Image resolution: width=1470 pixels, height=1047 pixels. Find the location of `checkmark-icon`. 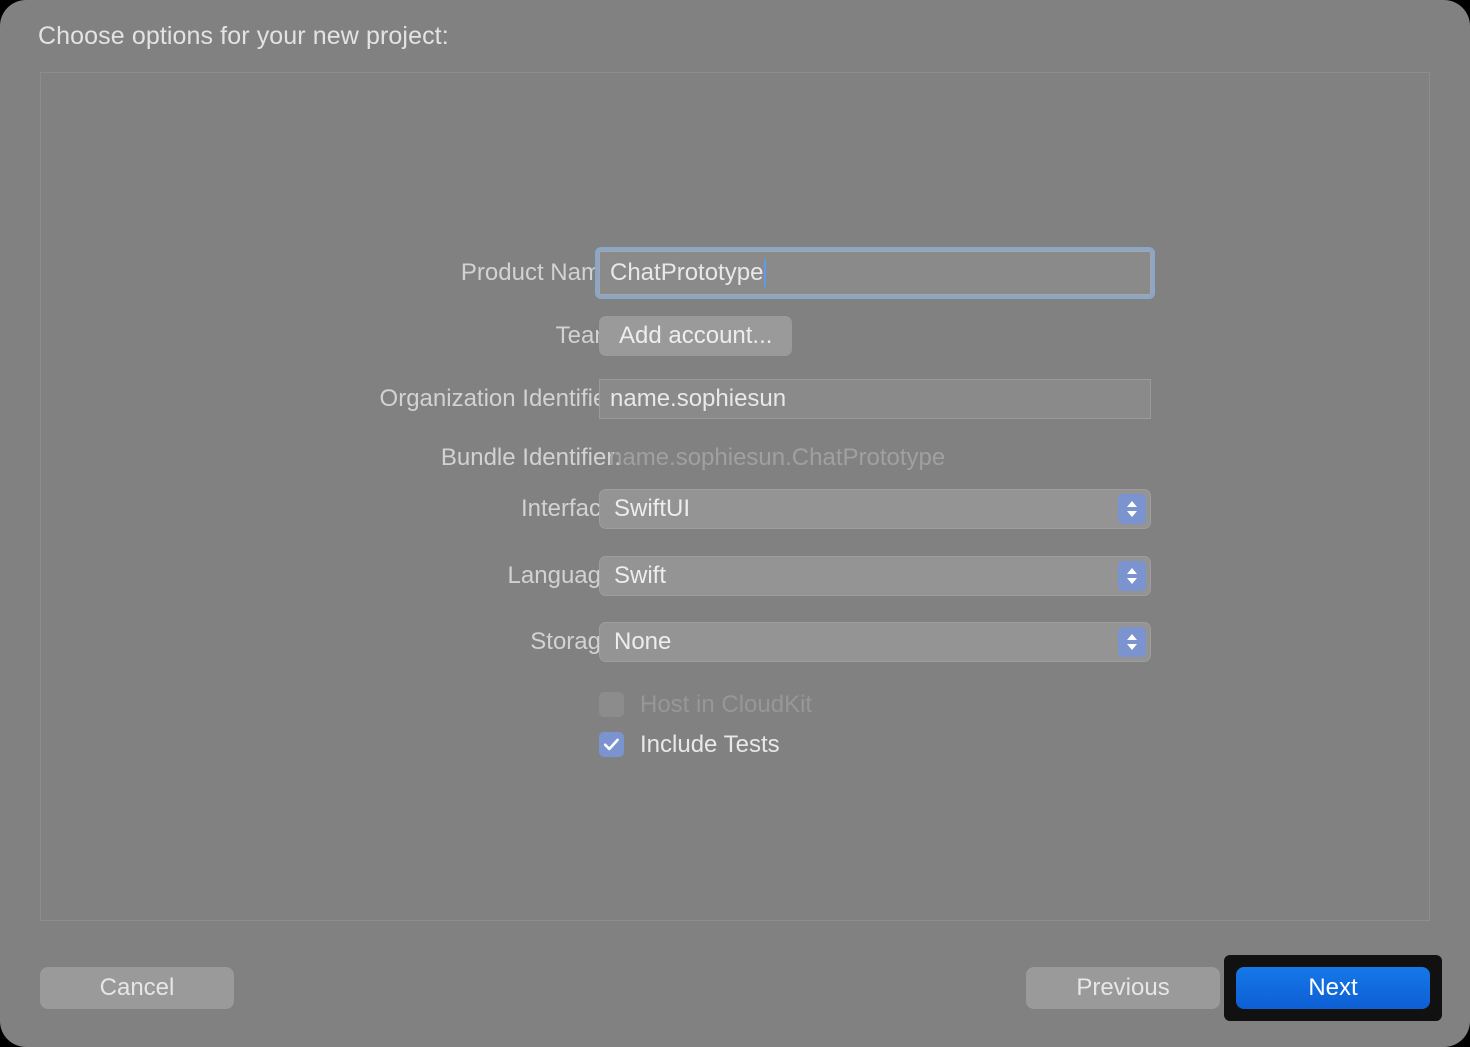

checkmark-icon is located at coordinates (611, 744).